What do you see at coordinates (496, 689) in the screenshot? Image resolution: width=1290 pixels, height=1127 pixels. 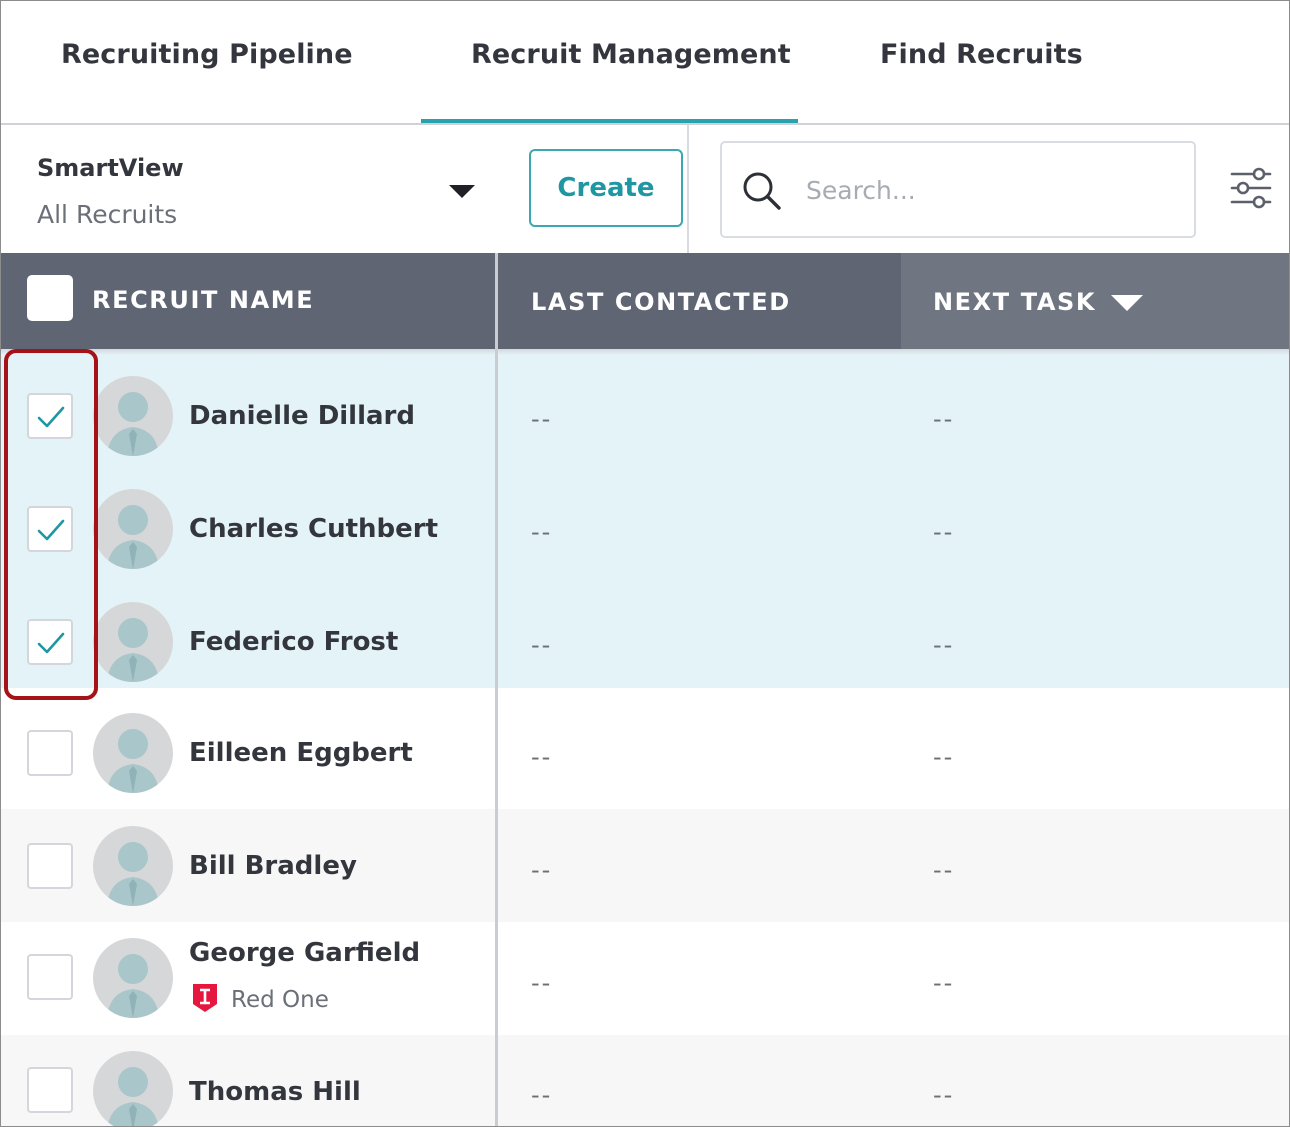 I see `column-divider` at bounding box center [496, 689].